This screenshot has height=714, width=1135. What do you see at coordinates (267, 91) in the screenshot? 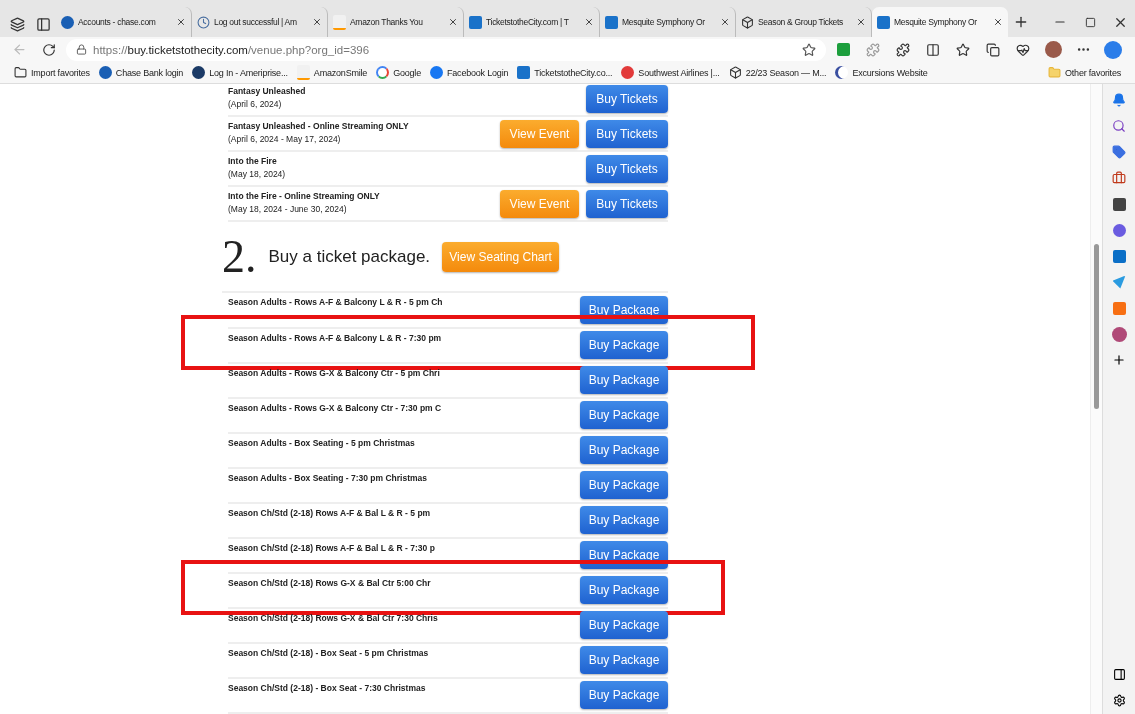
I see `event-title: Fantasy Unleashed` at bounding box center [267, 91].